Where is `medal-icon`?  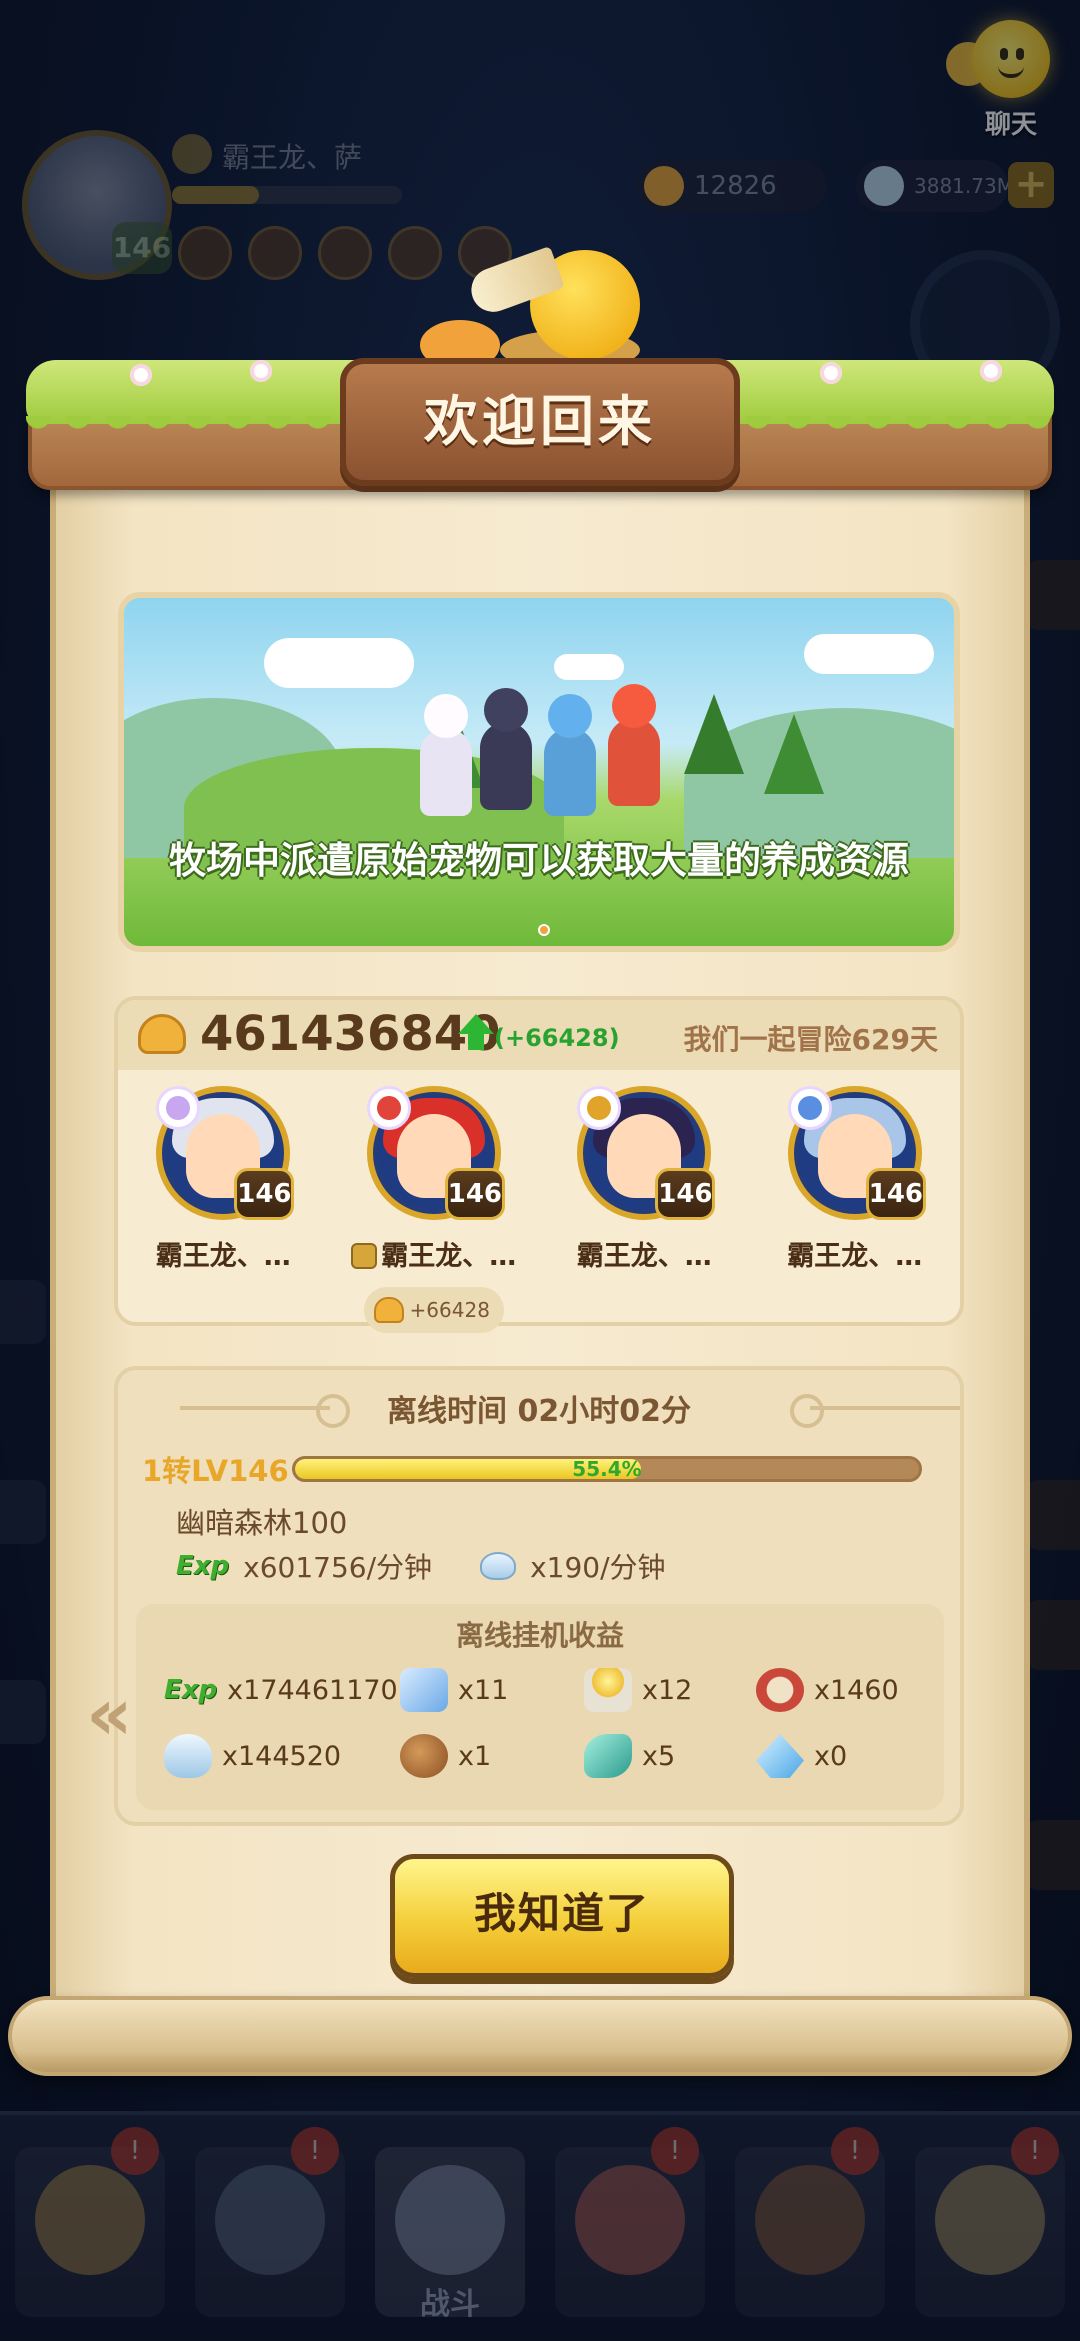 medal-icon is located at coordinates (780, 1690).